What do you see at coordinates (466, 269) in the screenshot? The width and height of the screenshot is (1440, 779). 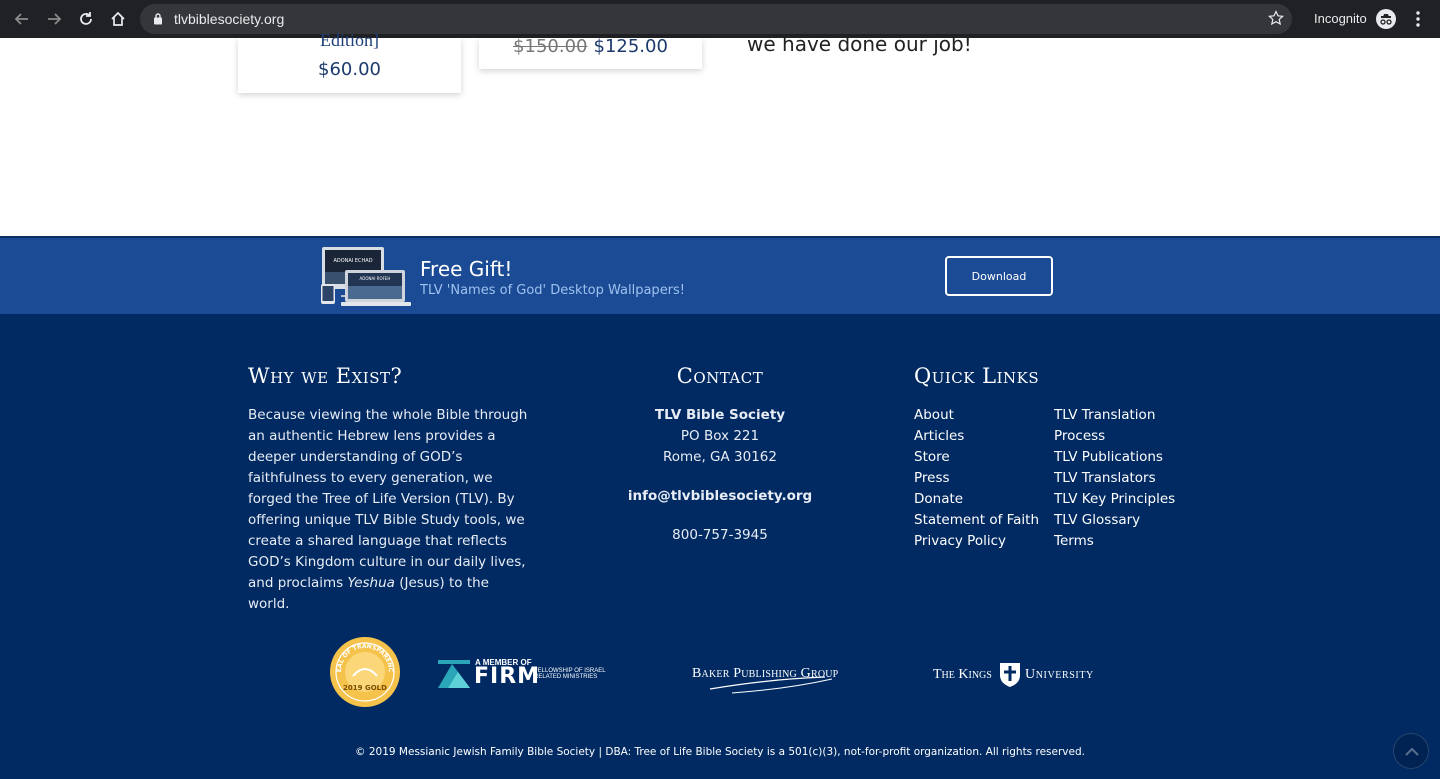 I see `gift-title: Free Gift!` at bounding box center [466, 269].